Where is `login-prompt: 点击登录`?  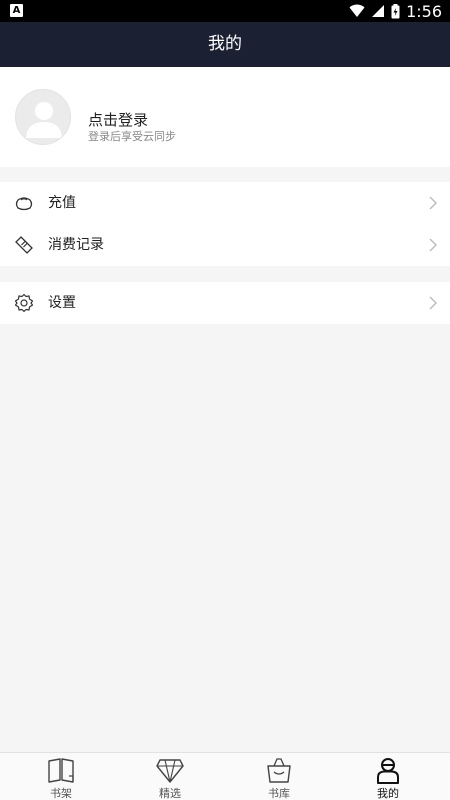 login-prompt: 点击登录 is located at coordinates (118, 119).